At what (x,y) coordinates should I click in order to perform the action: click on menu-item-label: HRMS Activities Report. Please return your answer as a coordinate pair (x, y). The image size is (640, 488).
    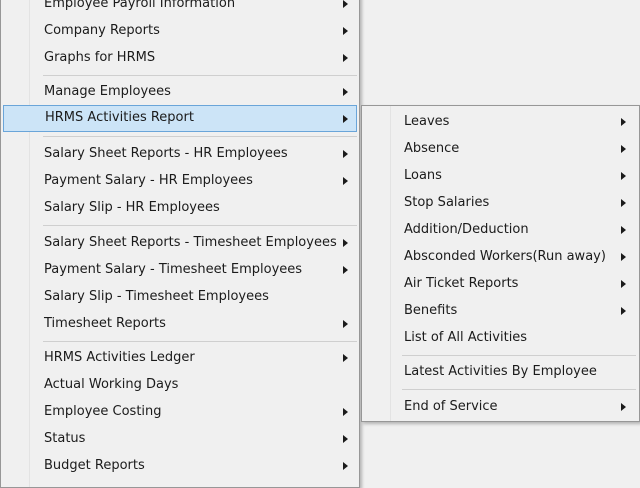
    Looking at the image, I should click on (119, 117).